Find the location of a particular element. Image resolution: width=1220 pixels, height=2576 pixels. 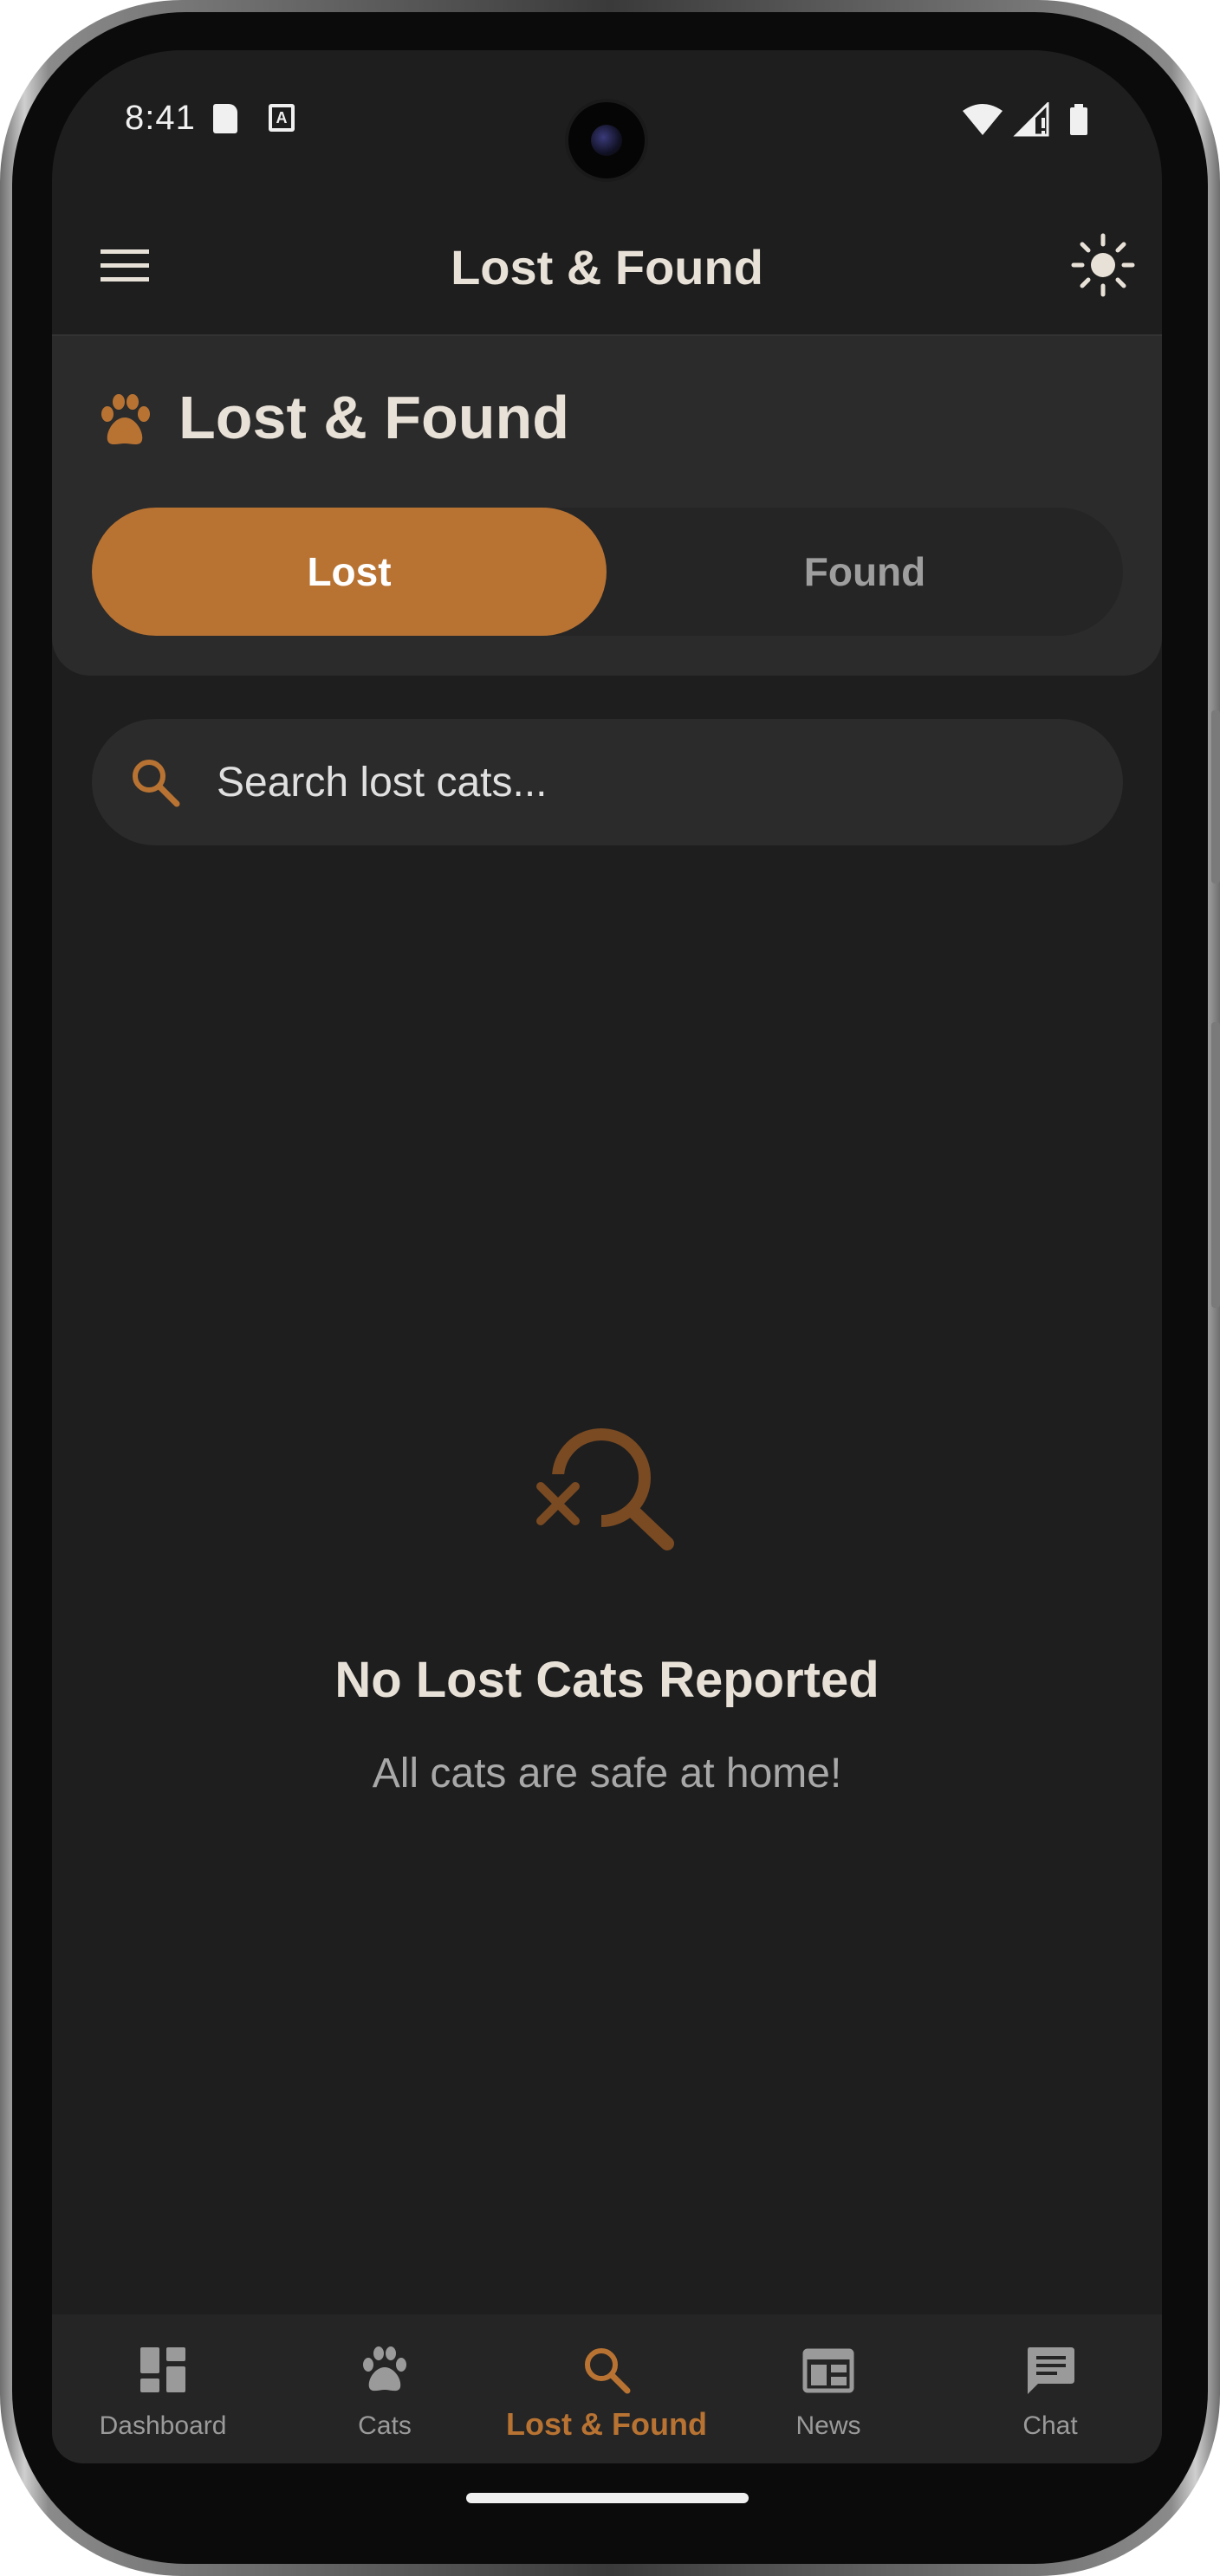

nav-item-lost-found: Lost & Found is located at coordinates (606, 2388).